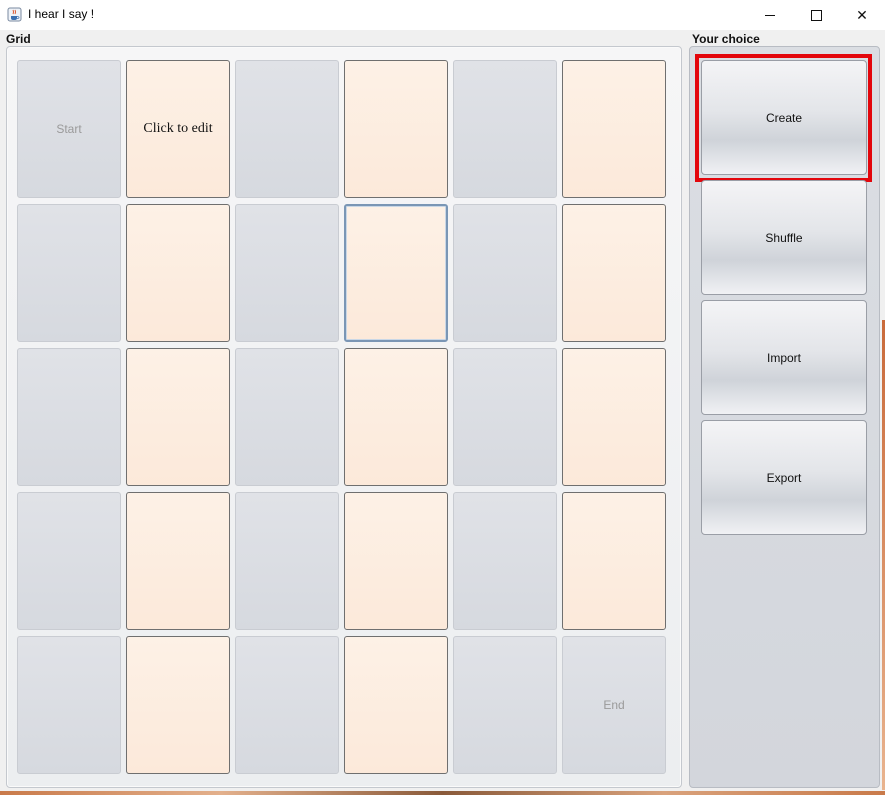 The image size is (885, 795). What do you see at coordinates (18, 39) in the screenshot?
I see `grid-label: Grid` at bounding box center [18, 39].